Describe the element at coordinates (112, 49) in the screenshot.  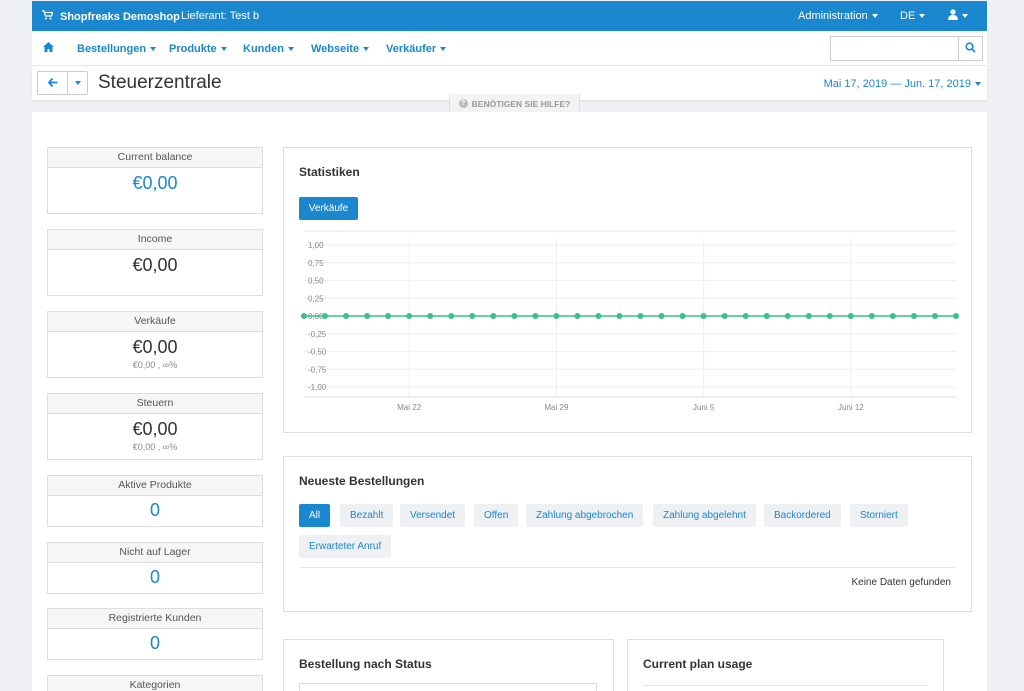
I see `nav-label: Bestellungen` at that location.